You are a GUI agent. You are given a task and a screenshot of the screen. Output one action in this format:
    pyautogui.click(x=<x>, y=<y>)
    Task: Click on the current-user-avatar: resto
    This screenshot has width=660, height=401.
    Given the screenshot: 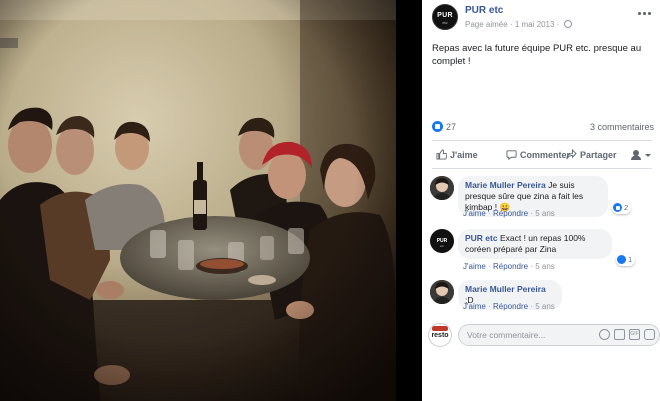 What is the action you would take?
    pyautogui.click(x=440, y=335)
    